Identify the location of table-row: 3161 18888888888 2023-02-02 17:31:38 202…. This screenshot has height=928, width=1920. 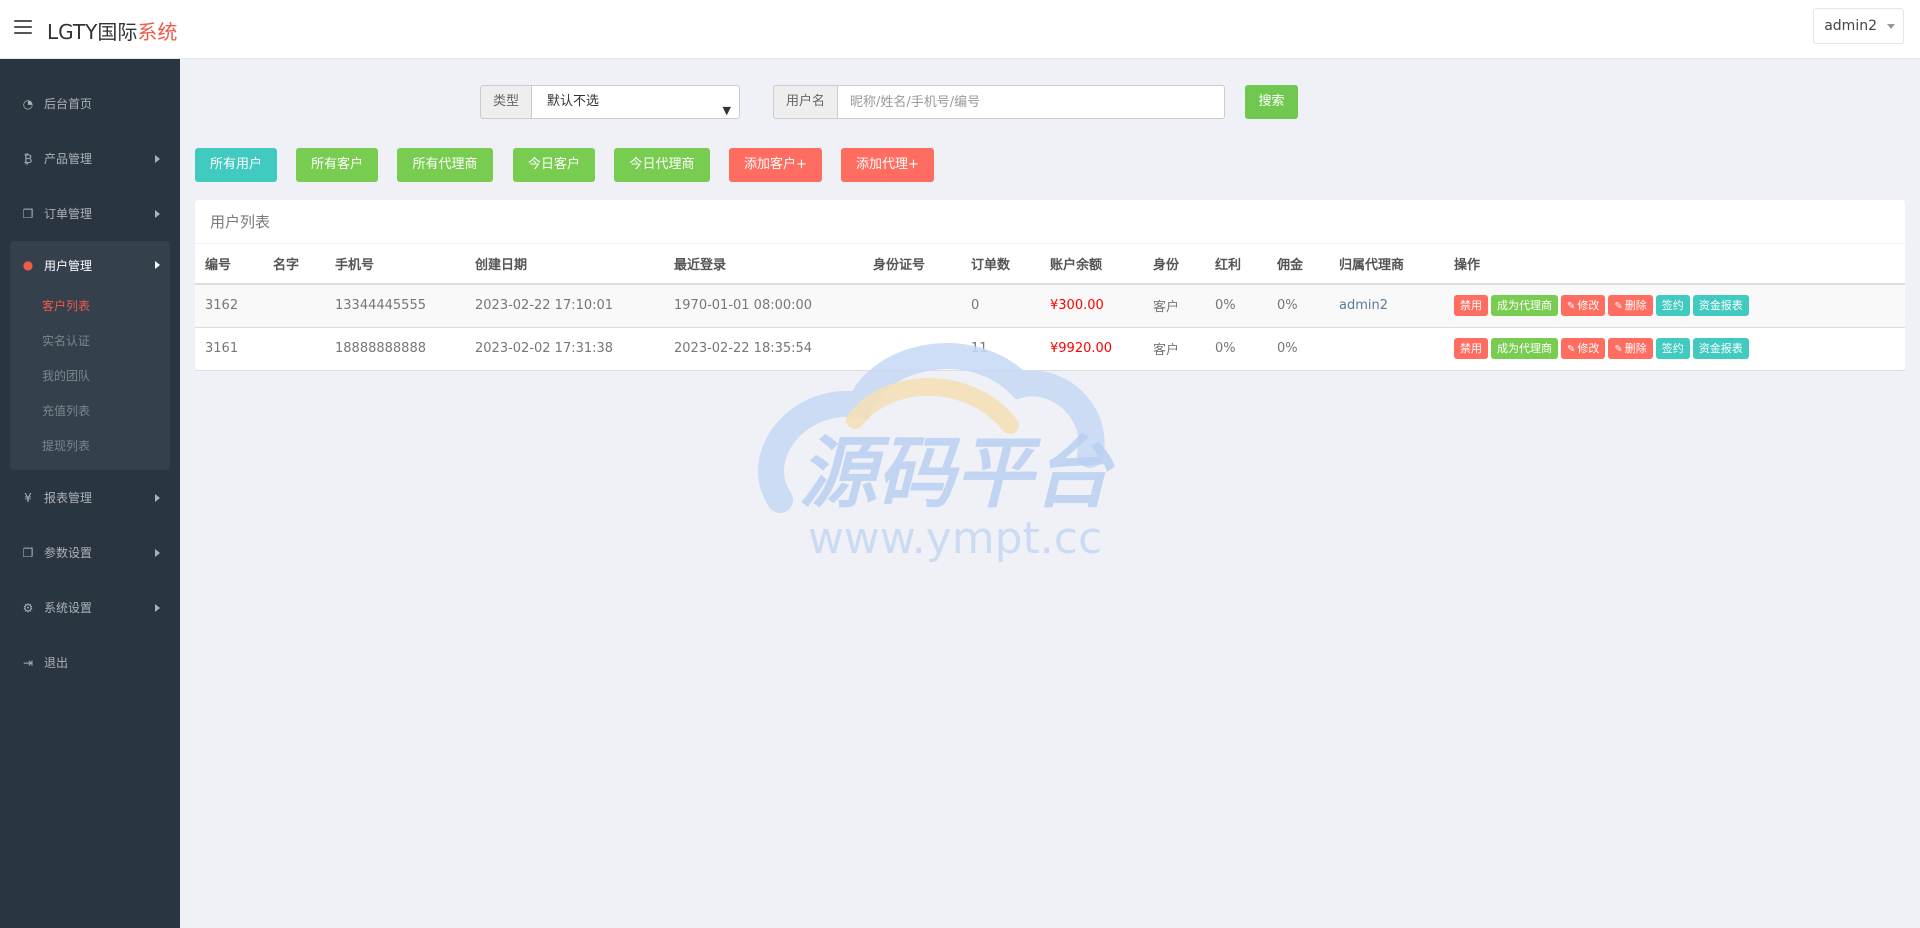
(1050, 349).